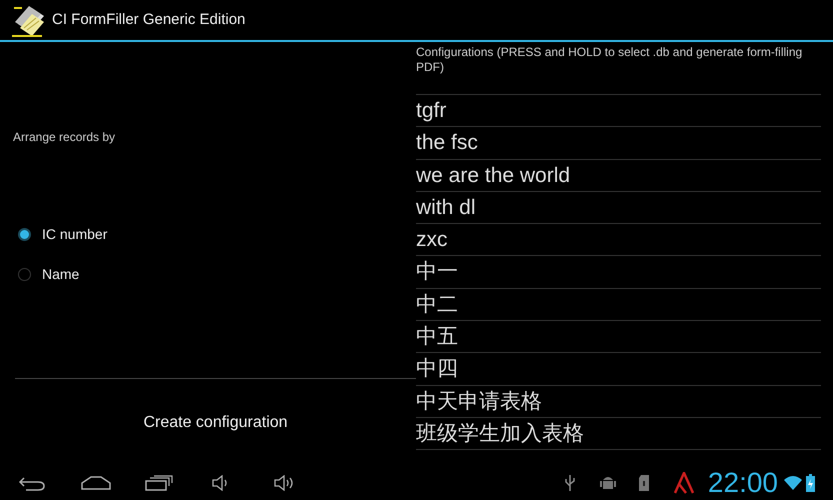  I want to click on configuration-item: 中一, so click(618, 272).